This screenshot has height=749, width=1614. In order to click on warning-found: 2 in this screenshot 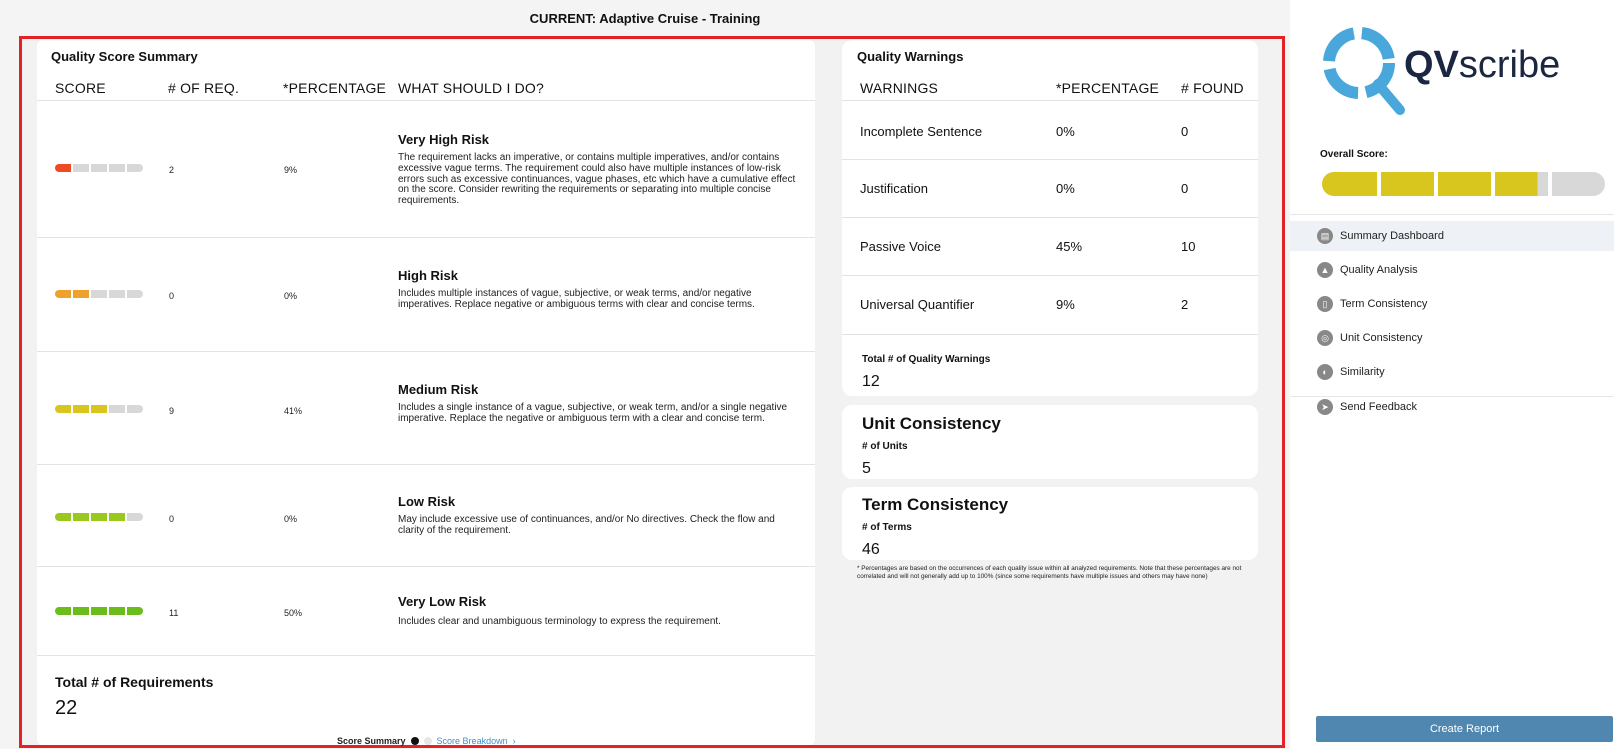, I will do `click(1185, 304)`.